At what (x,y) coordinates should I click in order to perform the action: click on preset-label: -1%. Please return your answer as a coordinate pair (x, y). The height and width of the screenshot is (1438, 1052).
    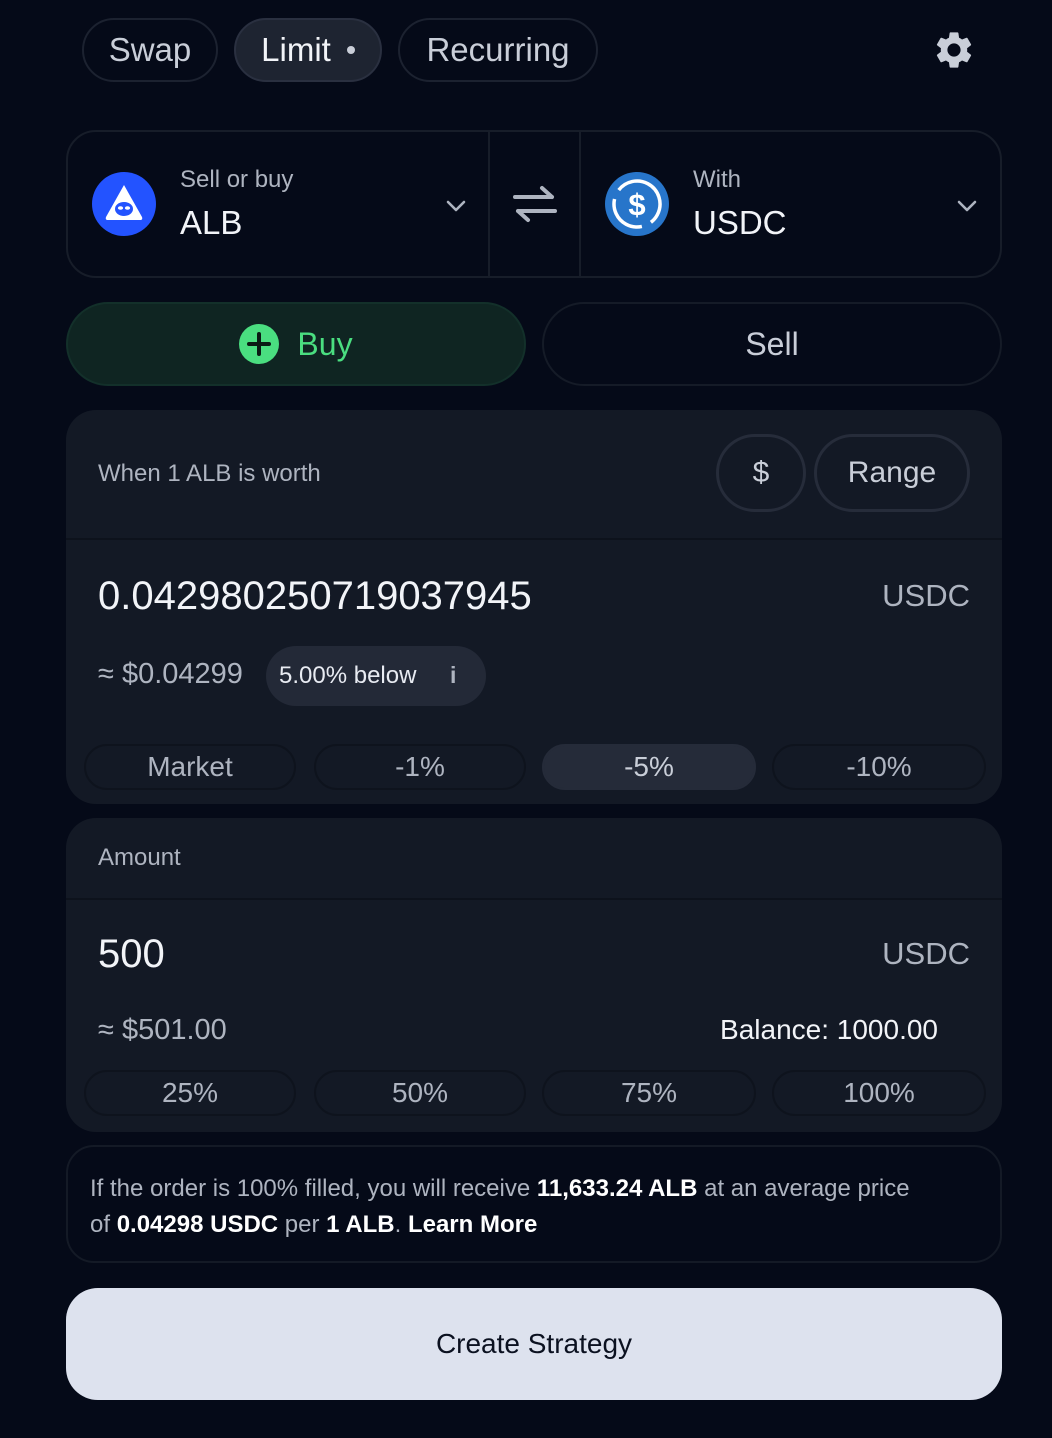
    Looking at the image, I should click on (420, 766).